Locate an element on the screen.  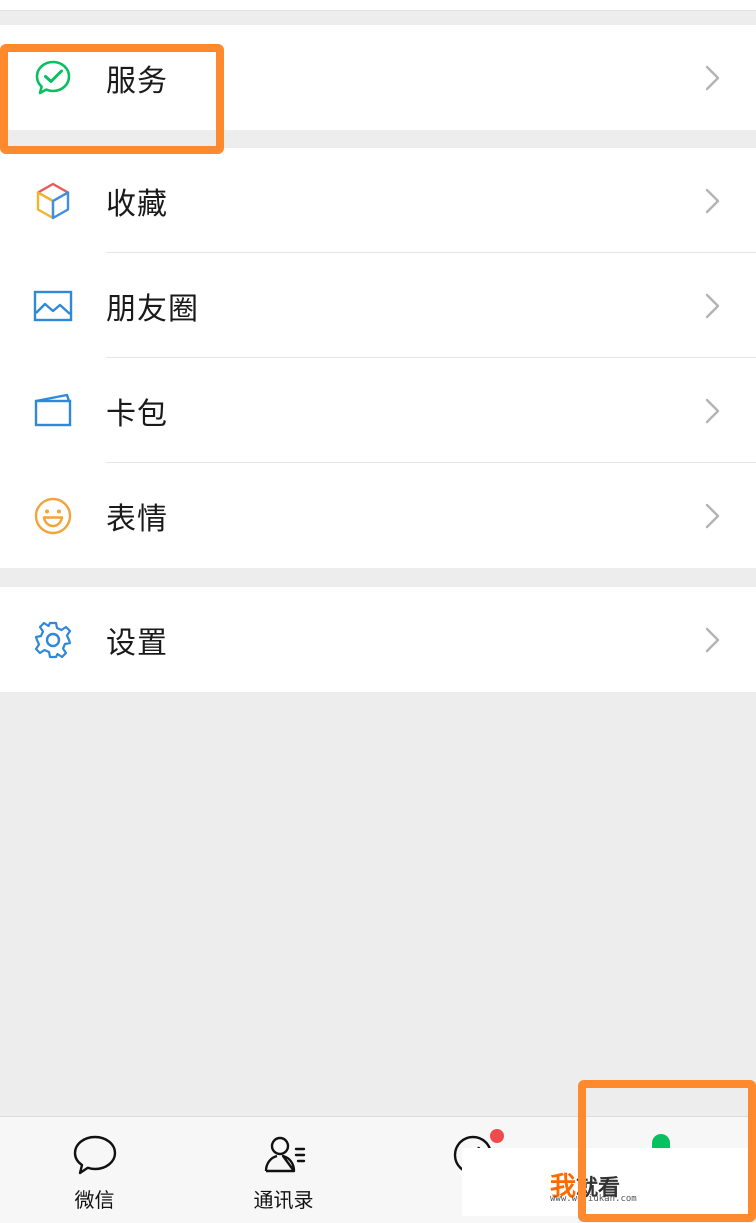
card-wallet-icon is located at coordinates (53, 411).